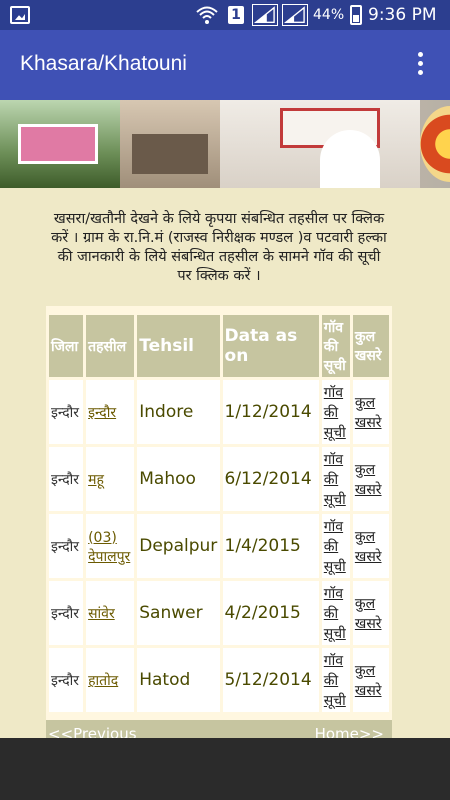  I want to click on pager: <<Previous Home>>, so click(219, 729).